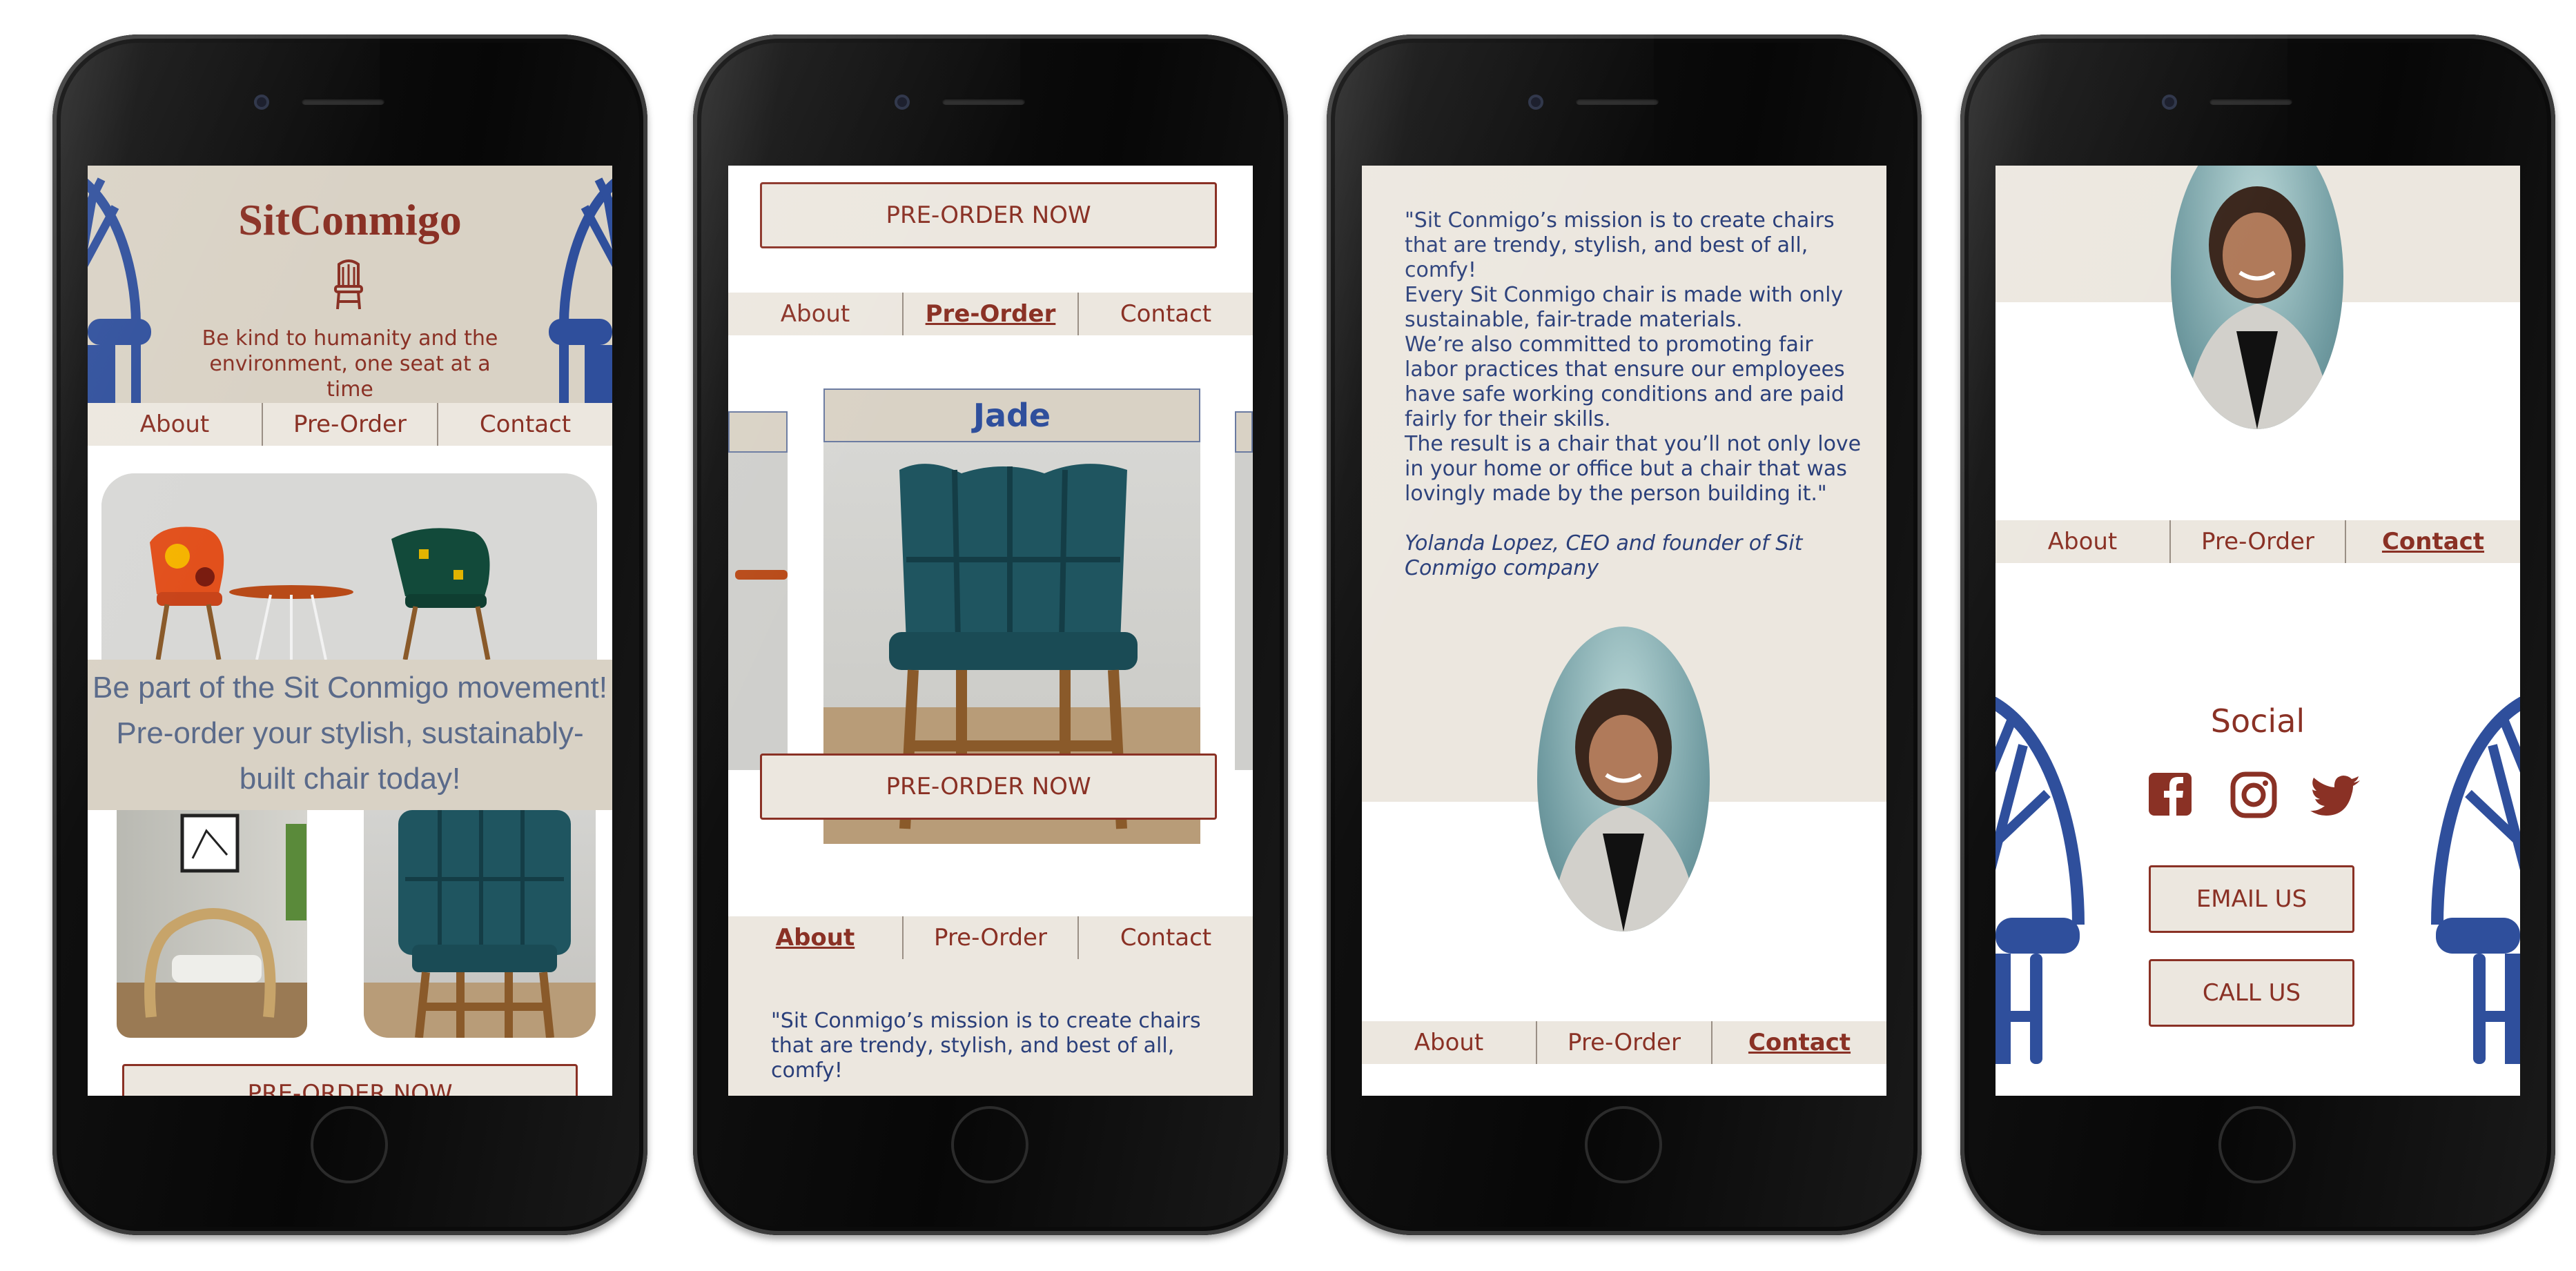  Describe the element at coordinates (1011, 415) in the screenshot. I see `product-name: Jade` at that location.